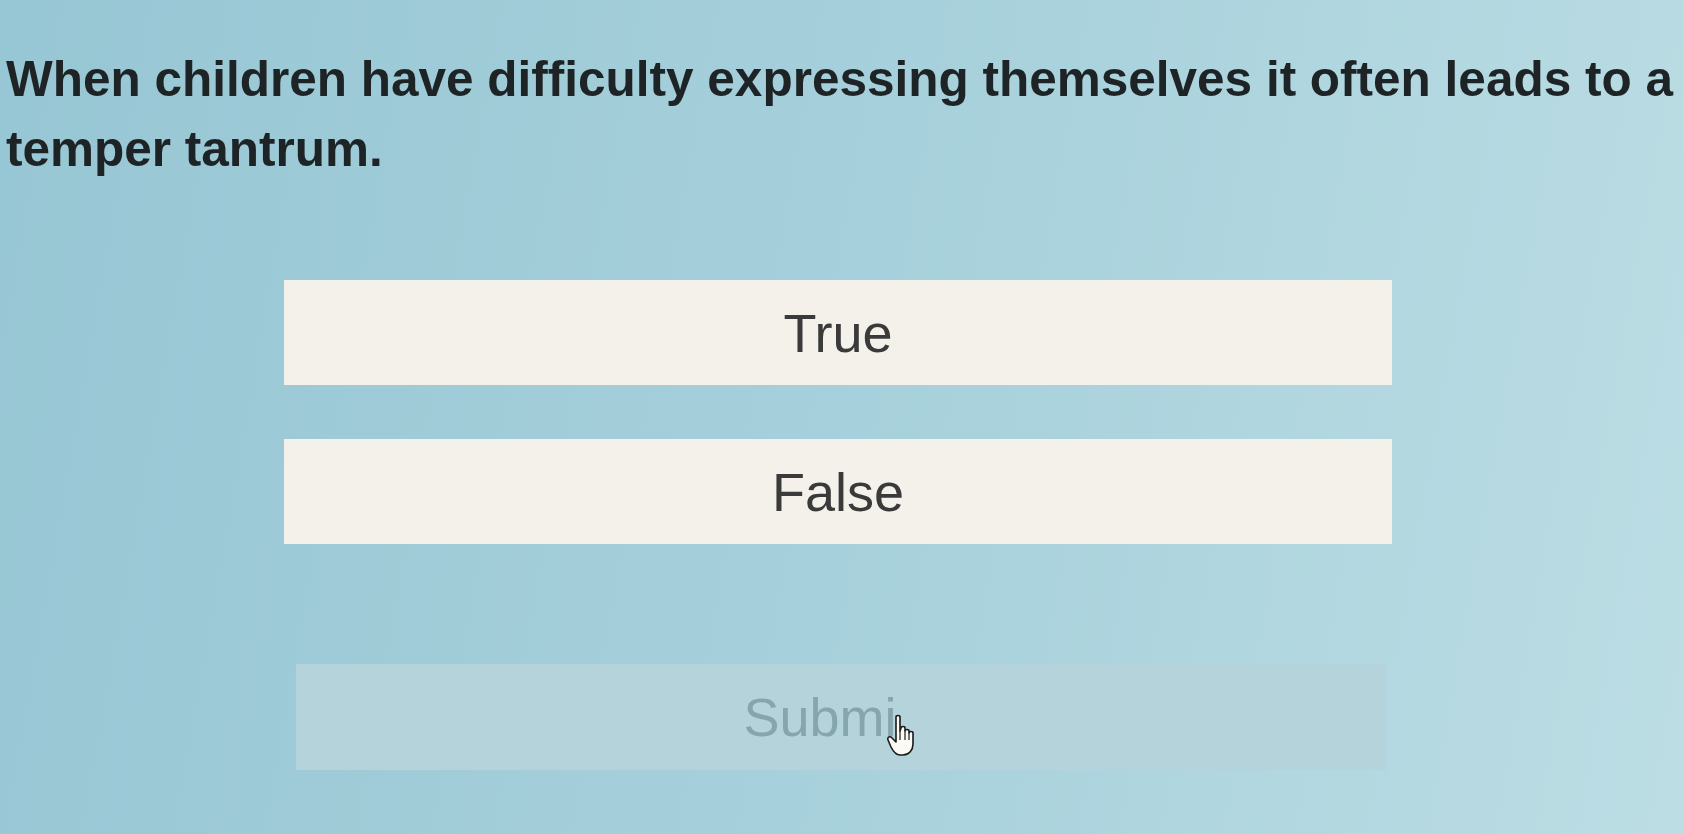 The width and height of the screenshot is (1683, 834). What do you see at coordinates (838, 332) in the screenshot?
I see `answer-option: True` at bounding box center [838, 332].